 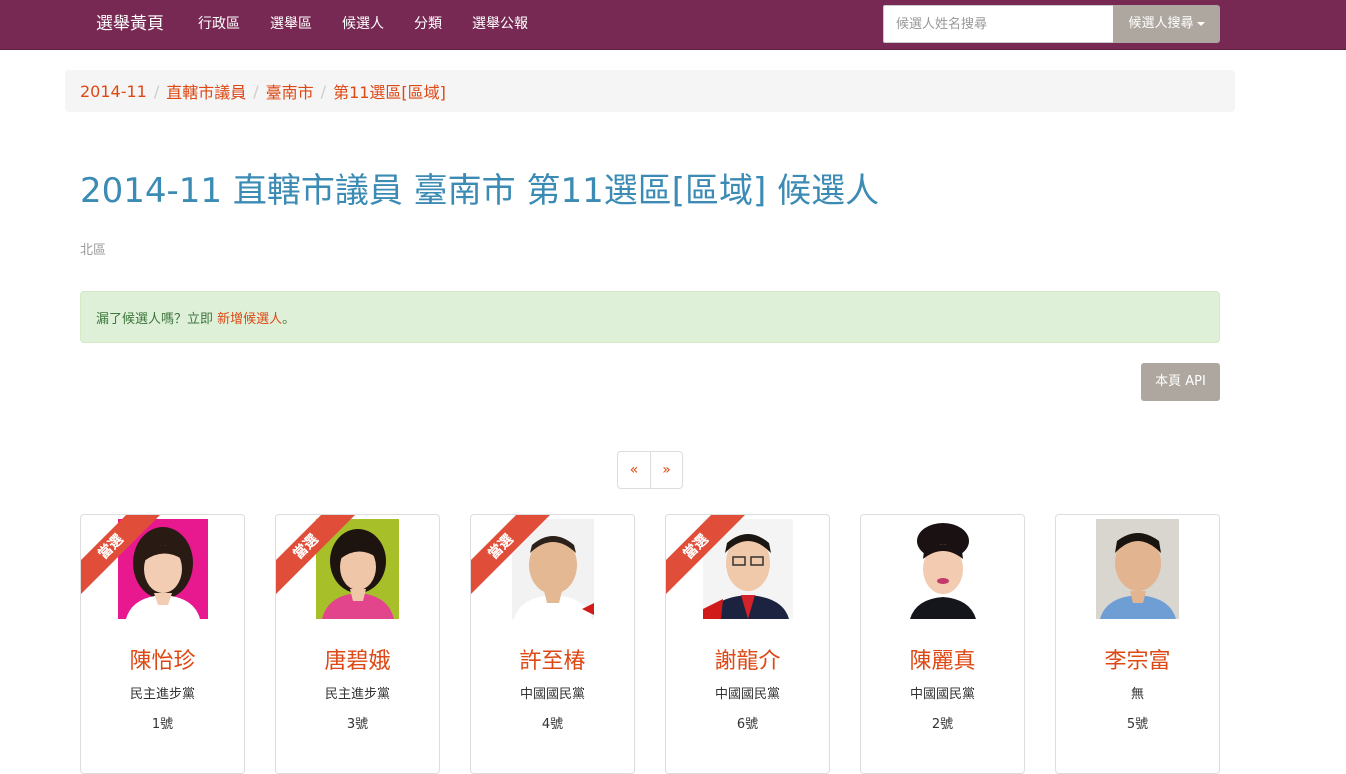 What do you see at coordinates (113, 91) in the screenshot?
I see `breadcrumb-item-election: 2014-11` at bounding box center [113, 91].